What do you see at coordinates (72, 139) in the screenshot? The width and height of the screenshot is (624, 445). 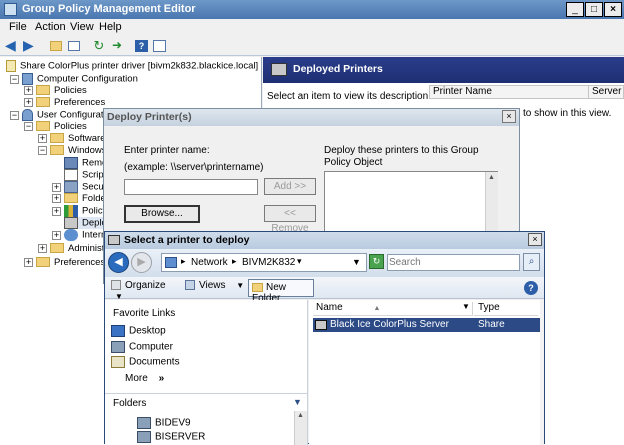 I see `tree-item-software: + Software` at bounding box center [72, 139].